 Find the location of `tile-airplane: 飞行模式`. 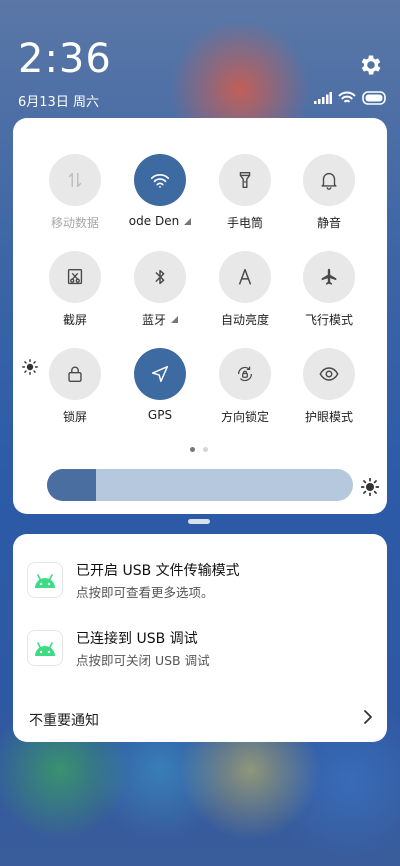

tile-airplane: 飞行模式 is located at coordinates (329, 291).